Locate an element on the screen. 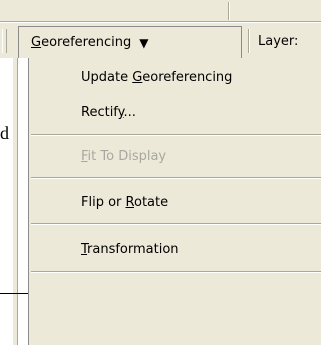  georeferencing-menu-button: Georeferencing ▼ is located at coordinates (130, 42).